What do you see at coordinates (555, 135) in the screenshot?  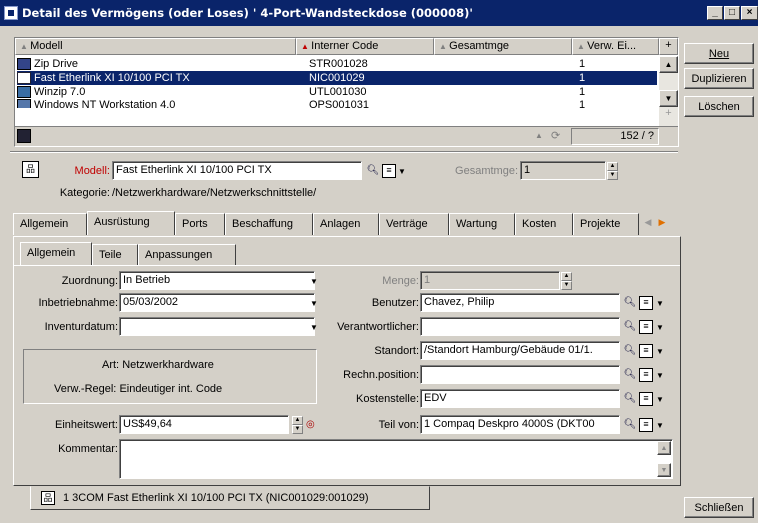 I see `refresh-icon: ⟳` at bounding box center [555, 135].